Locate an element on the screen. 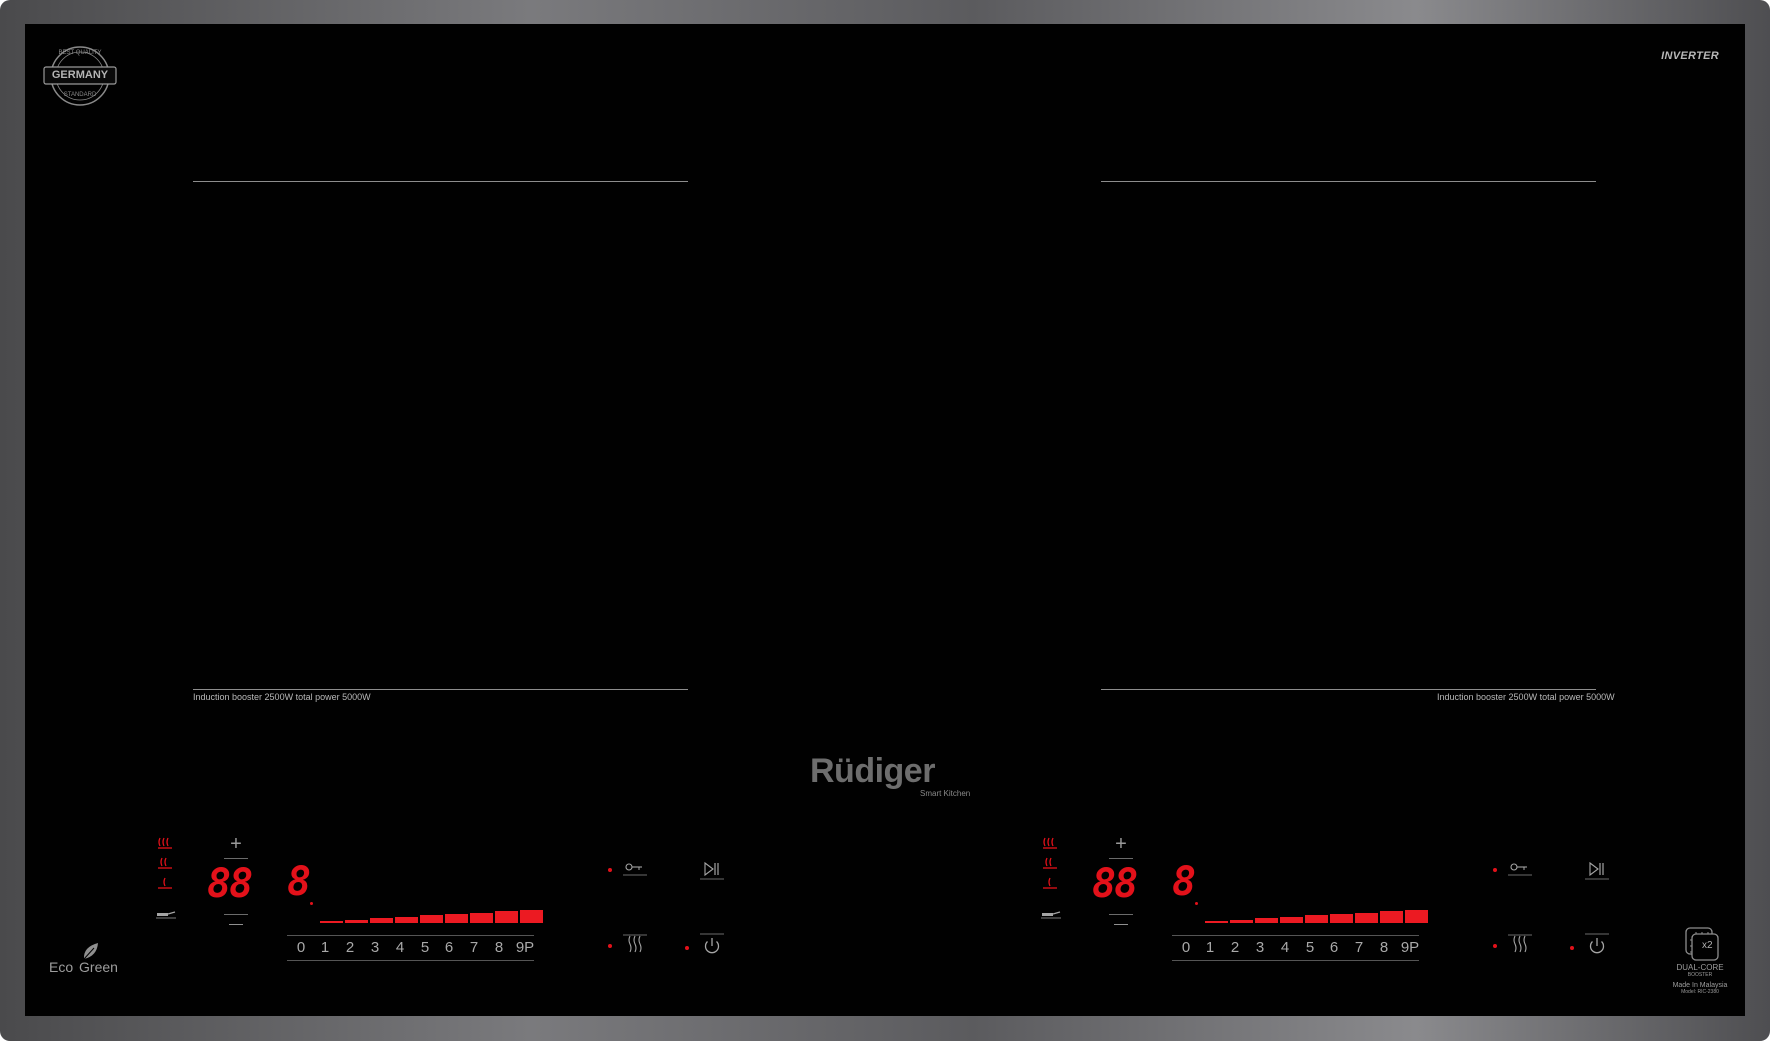 Image resolution: width=1770 pixels, height=1041 pixels. eco-green-logo: Eco Green is located at coordinates (83, 959).